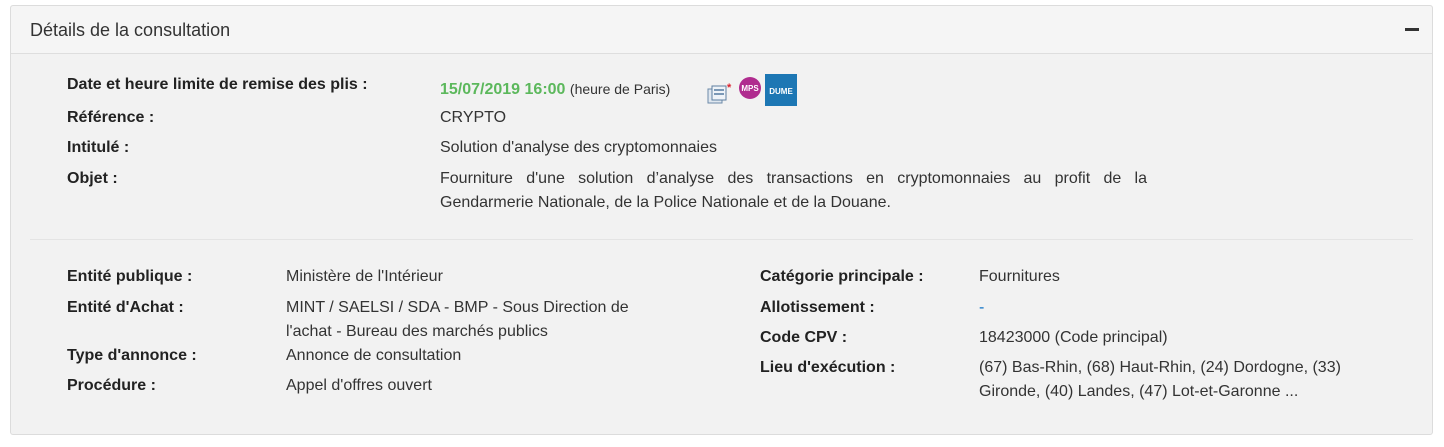  Describe the element at coordinates (1019, 276) in the screenshot. I see `categorie-value: Fournitures` at that location.